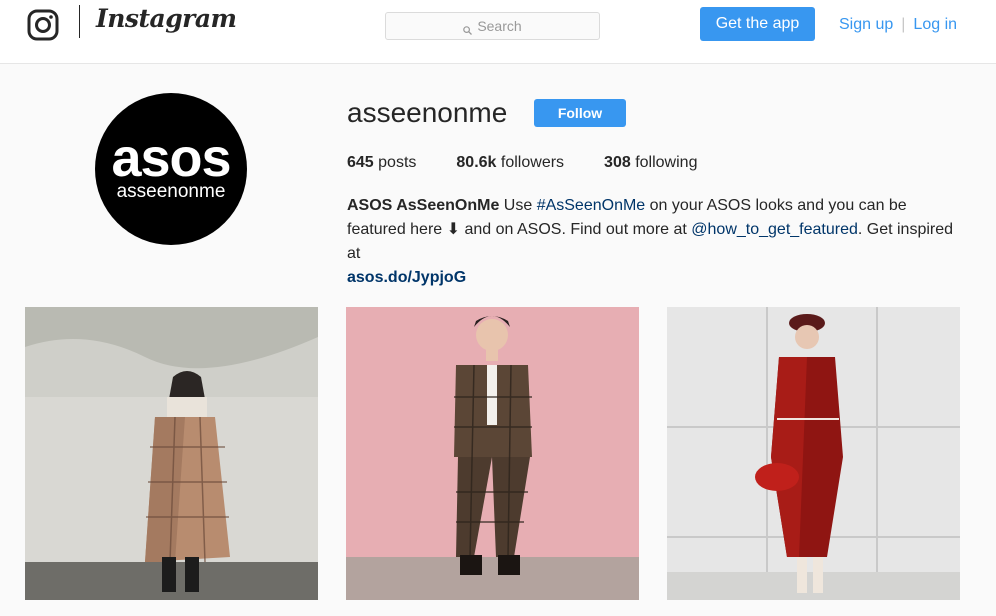 This screenshot has width=996, height=616. Describe the element at coordinates (79, 21) in the screenshot. I see `nav-divider` at that location.